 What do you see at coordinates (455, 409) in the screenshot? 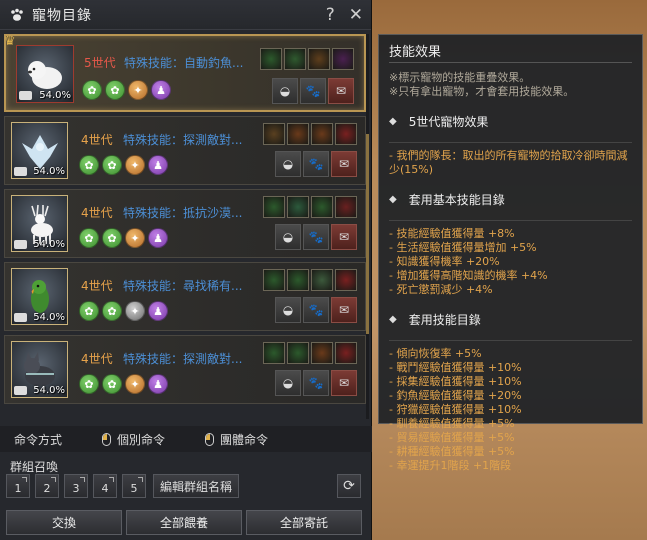
I see `effect-line: - 狩獵經驗值獲得量 +10%` at bounding box center [455, 409].